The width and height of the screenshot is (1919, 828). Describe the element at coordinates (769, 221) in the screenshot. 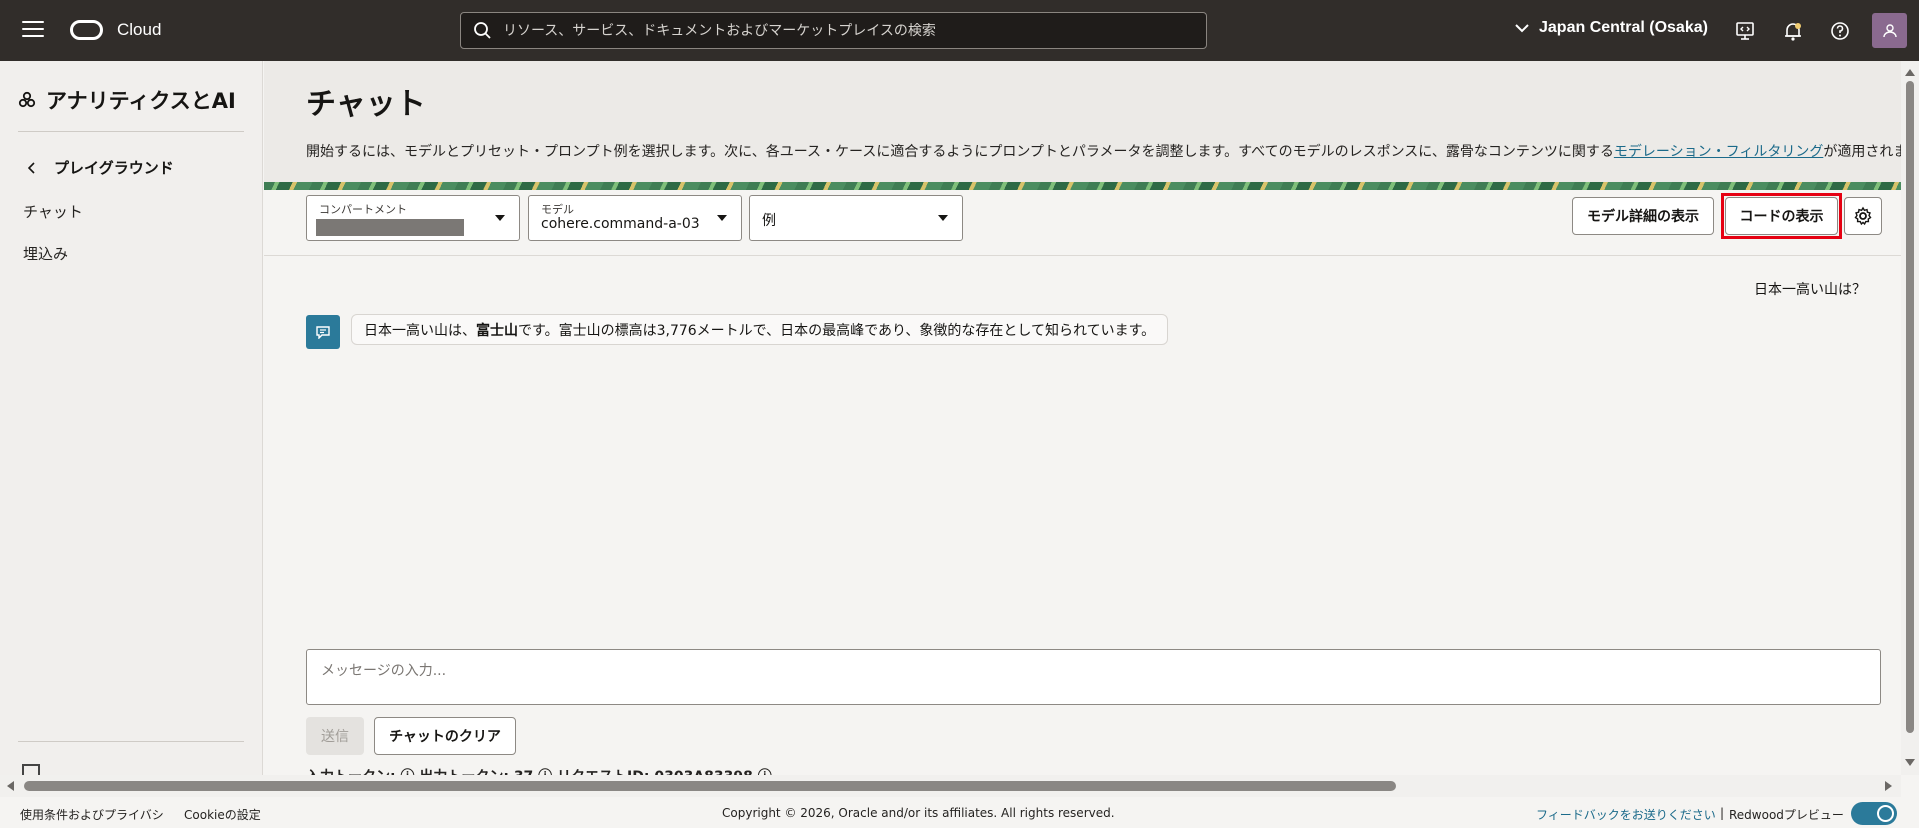

I see `example-value: 例` at that location.